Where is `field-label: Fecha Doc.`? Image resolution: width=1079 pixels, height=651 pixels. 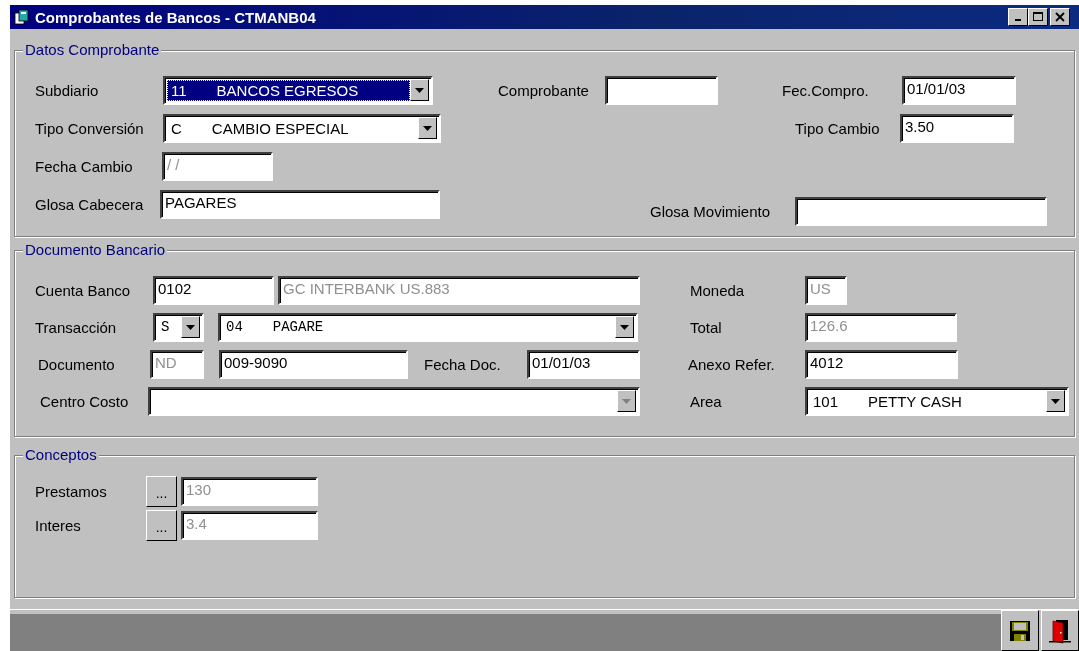
field-label: Fecha Doc. is located at coordinates (463, 364).